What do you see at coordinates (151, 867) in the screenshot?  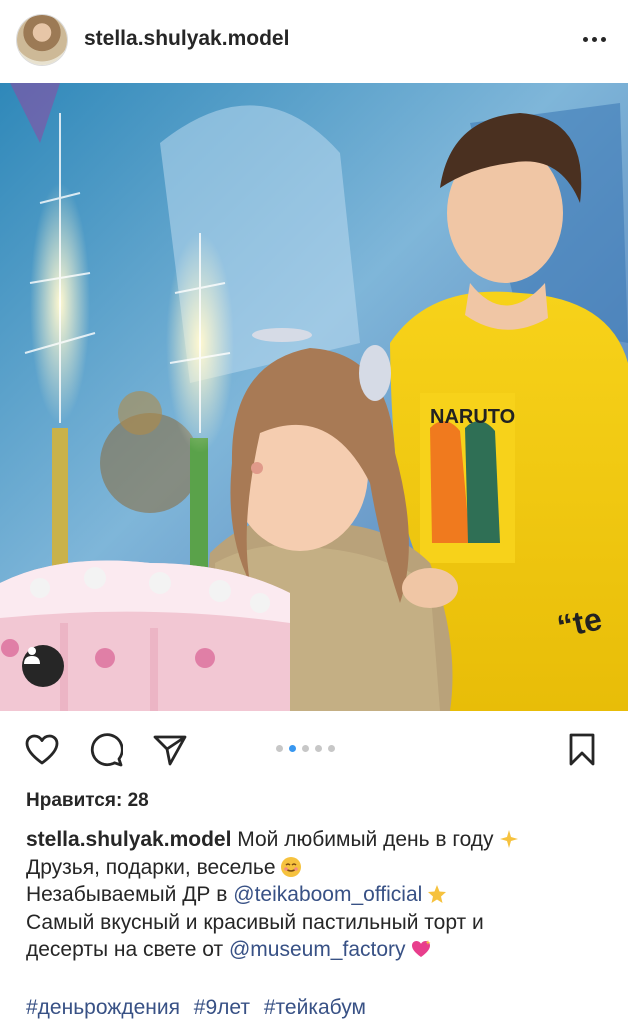 I see `caption-text: Друзья, подарки, веселье` at bounding box center [151, 867].